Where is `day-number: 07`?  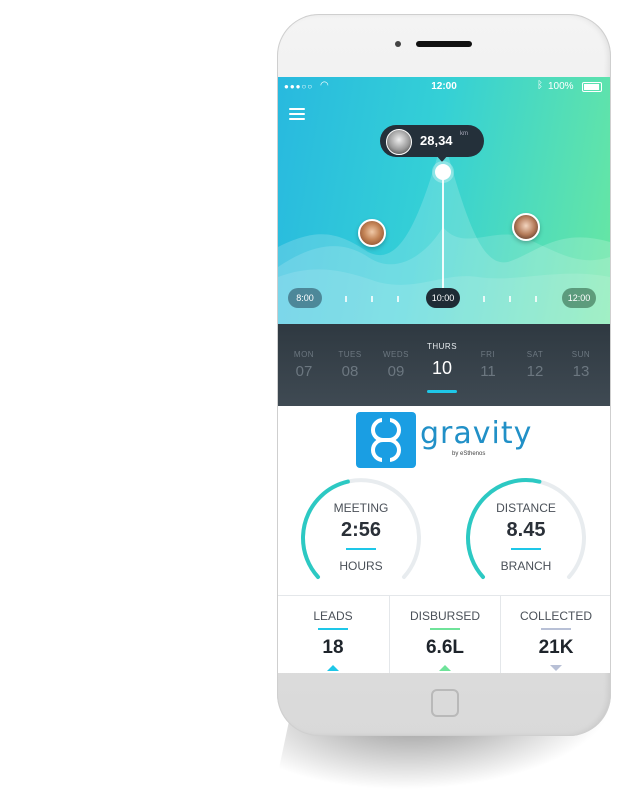
day-number: 07 is located at coordinates (304, 371).